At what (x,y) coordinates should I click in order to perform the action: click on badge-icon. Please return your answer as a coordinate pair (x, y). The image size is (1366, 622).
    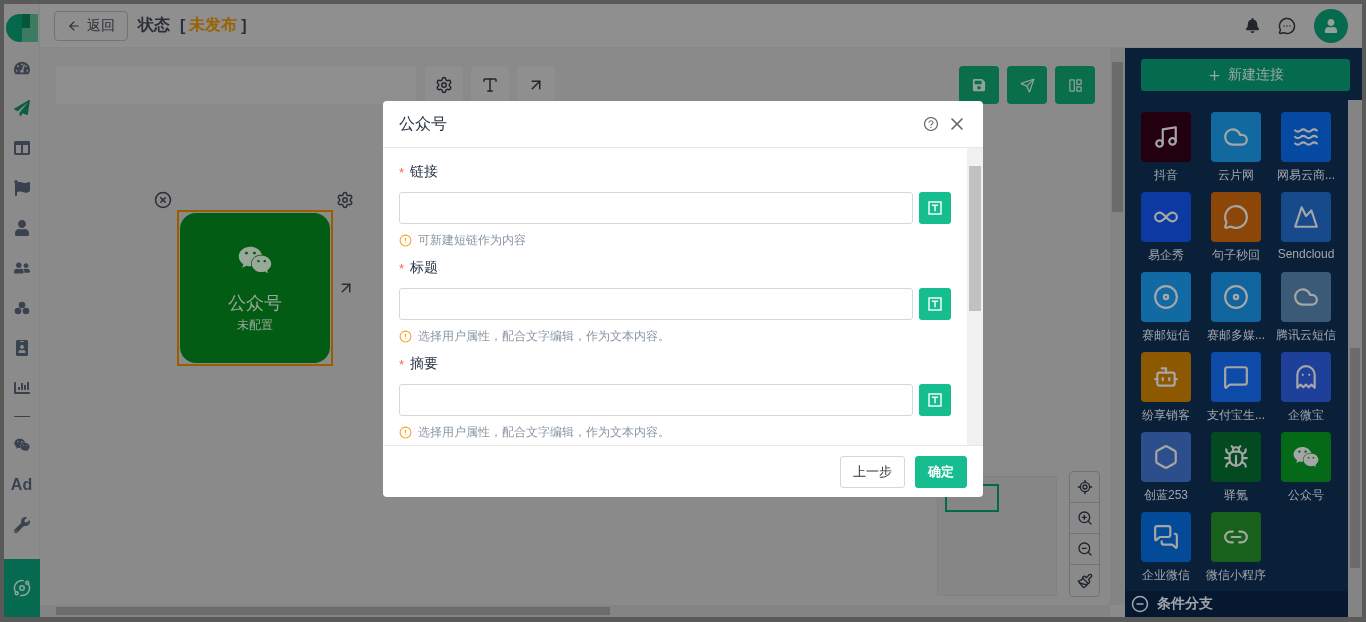
    Looking at the image, I should click on (21, 348).